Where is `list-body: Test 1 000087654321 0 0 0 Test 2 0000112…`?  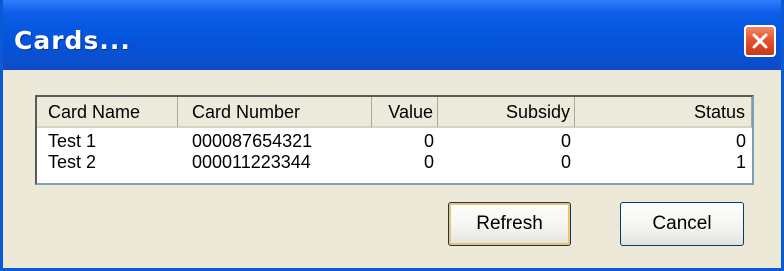 list-body: Test 1 000087654321 0 0 0 Test 2 0000112… is located at coordinates (394, 152).